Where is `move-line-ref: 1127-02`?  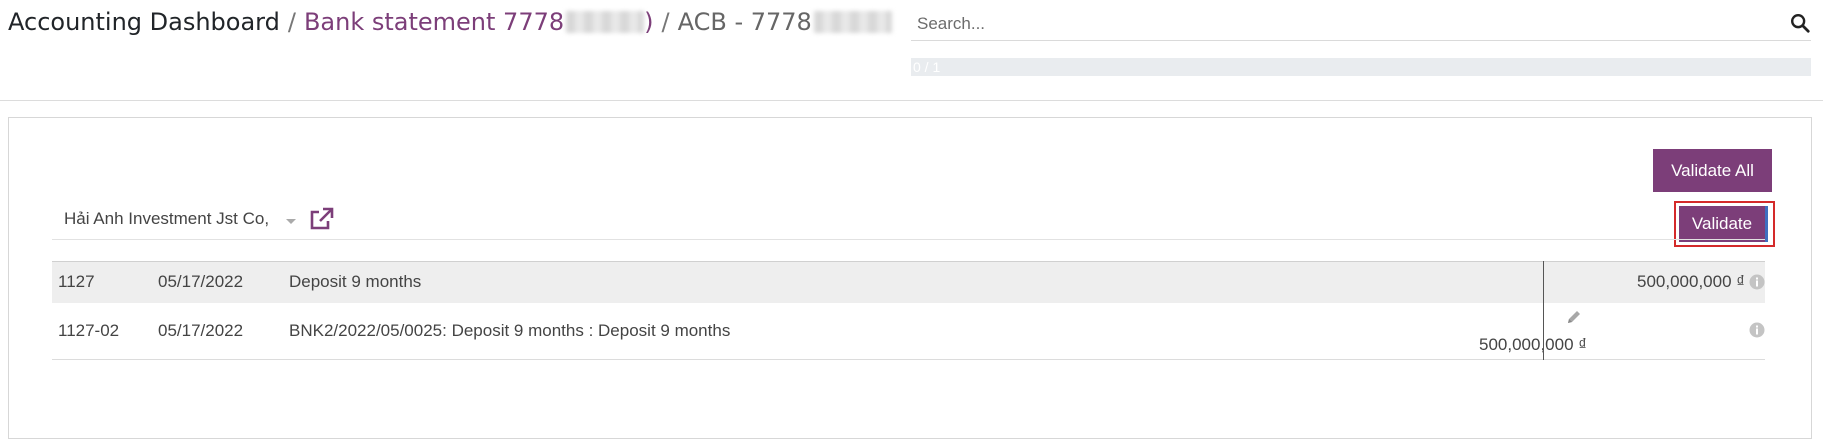
move-line-ref: 1127-02 is located at coordinates (89, 330).